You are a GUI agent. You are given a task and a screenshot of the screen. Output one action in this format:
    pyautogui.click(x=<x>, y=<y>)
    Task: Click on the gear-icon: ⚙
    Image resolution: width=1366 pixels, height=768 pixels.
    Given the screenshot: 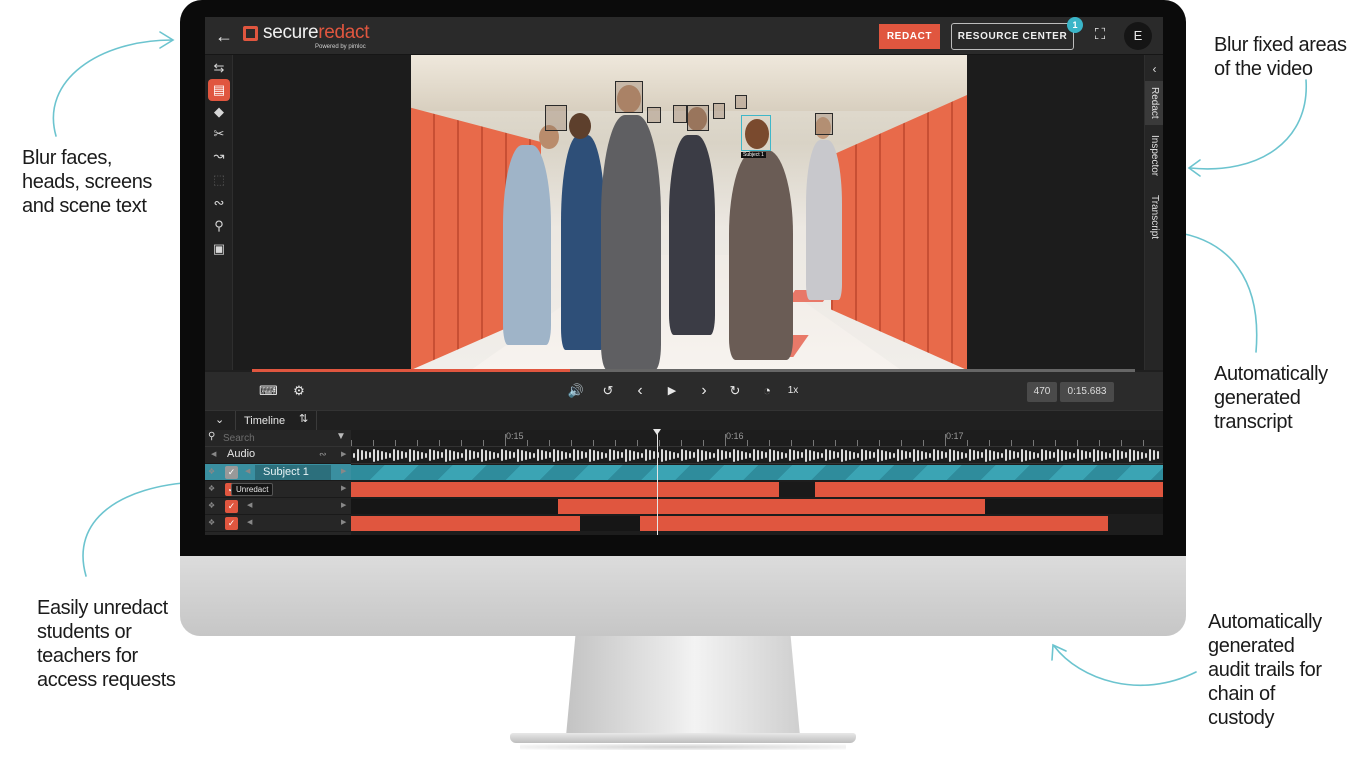 What is the action you would take?
    pyautogui.click(x=299, y=391)
    